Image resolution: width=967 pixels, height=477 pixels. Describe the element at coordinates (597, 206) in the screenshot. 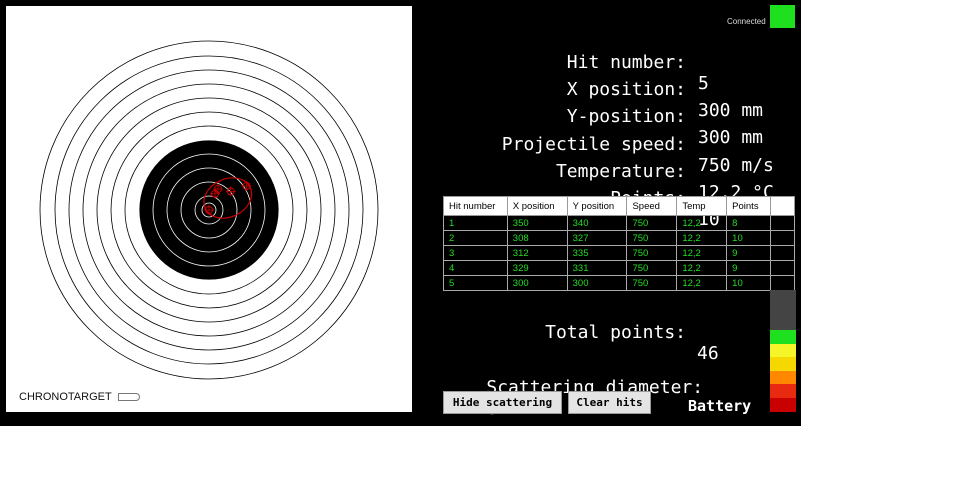

I see `column-header: Y position` at that location.